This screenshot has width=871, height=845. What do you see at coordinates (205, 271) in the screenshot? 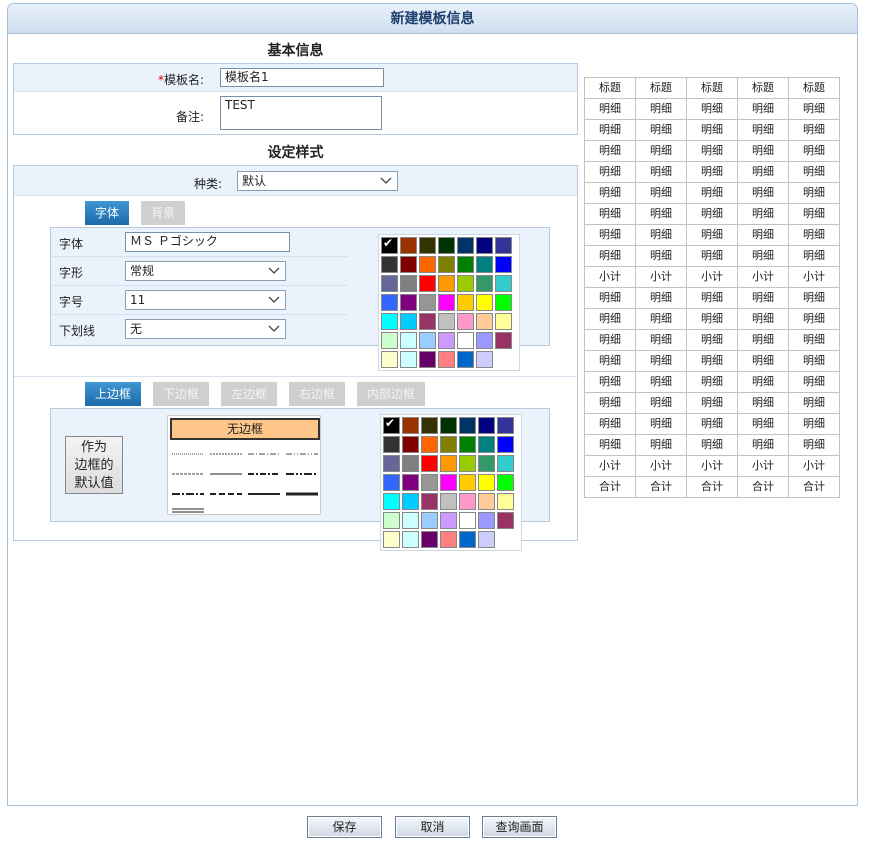
I see `font-style-select: 常规` at bounding box center [205, 271].